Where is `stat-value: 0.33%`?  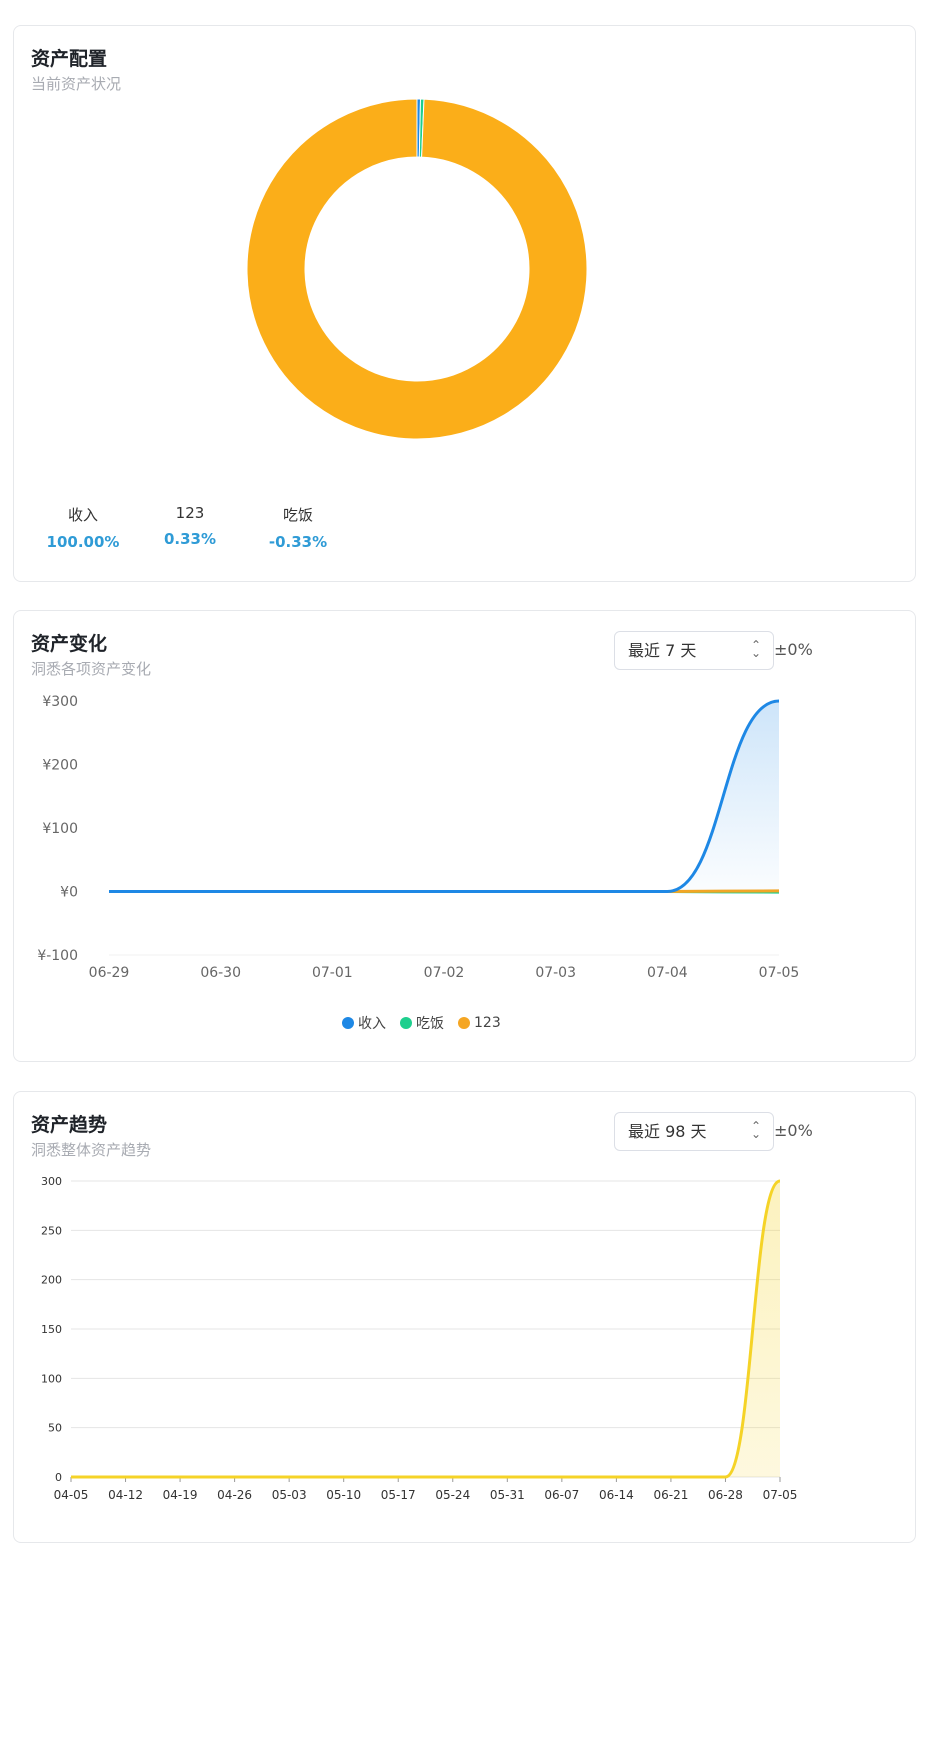 stat-value: 0.33% is located at coordinates (190, 539).